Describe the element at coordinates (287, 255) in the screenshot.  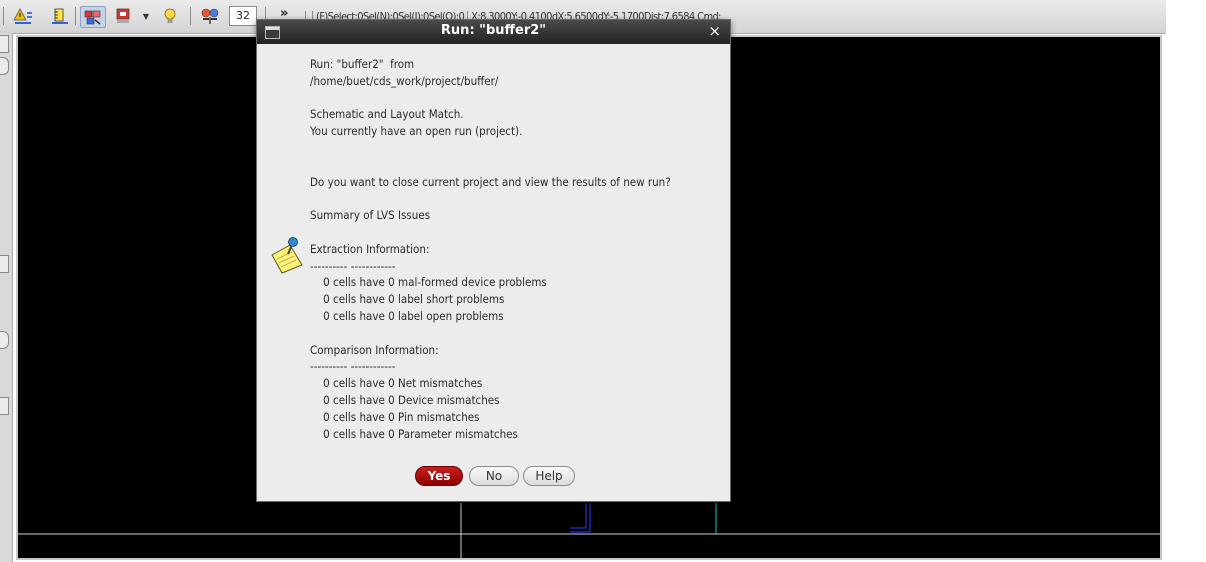
I see `note-pin-icon` at that location.